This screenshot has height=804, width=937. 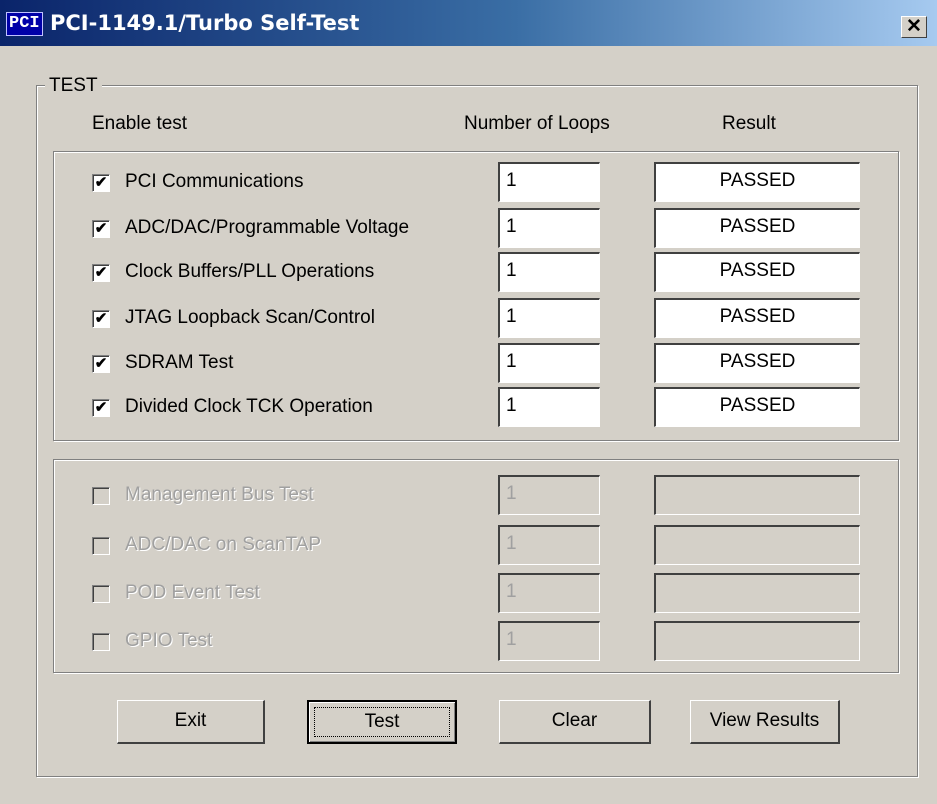 I want to click on test-label: POD Event Test, so click(x=192, y=592).